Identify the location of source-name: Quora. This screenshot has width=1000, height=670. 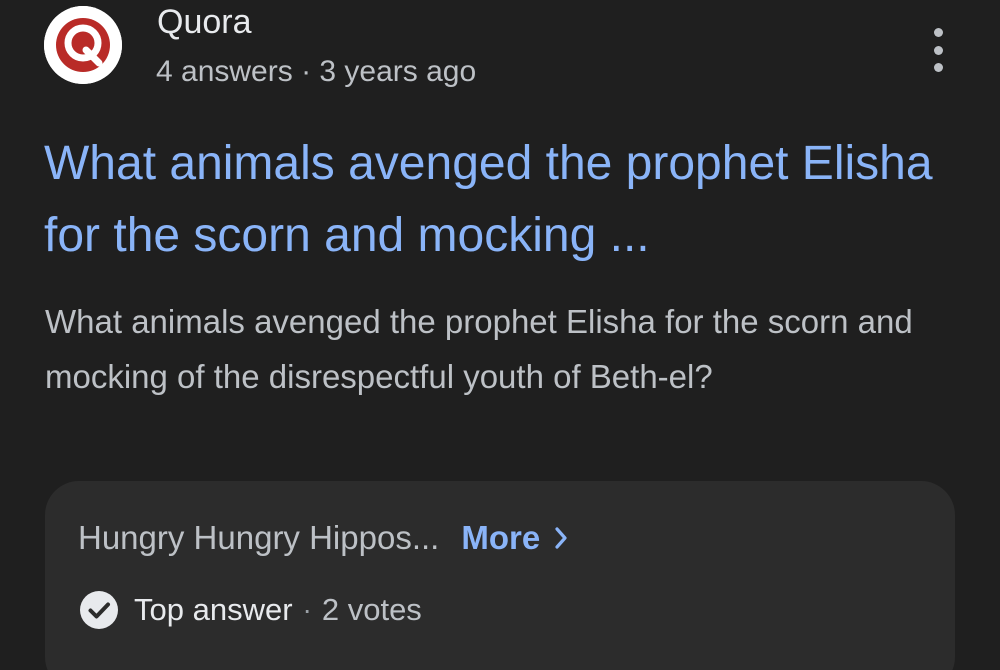
(204, 22).